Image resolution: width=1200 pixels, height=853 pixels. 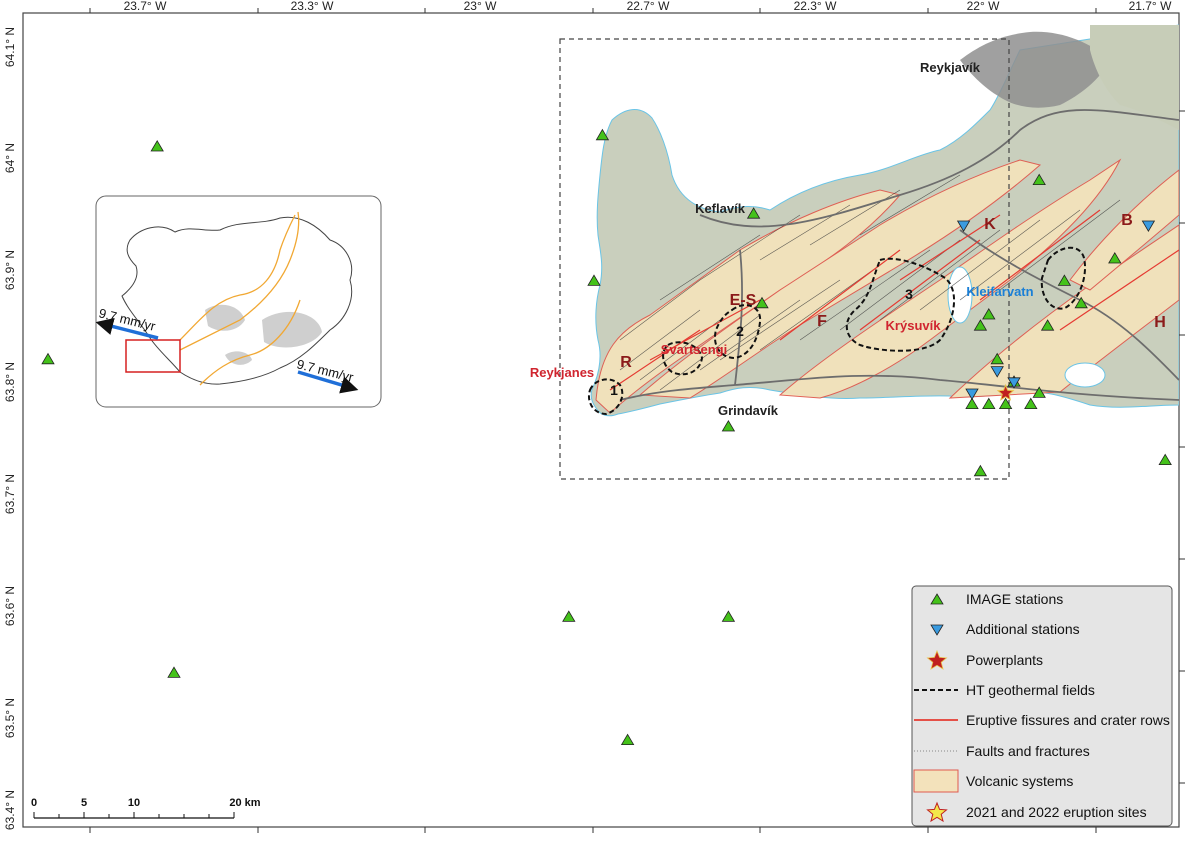 I want to click on vs-label-es: E-S, so click(x=743, y=300).